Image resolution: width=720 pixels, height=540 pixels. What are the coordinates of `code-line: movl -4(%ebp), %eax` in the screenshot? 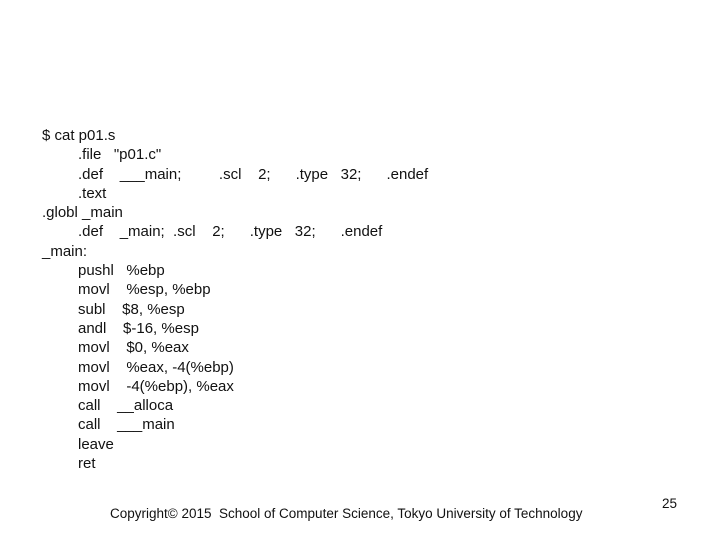 It's located at (156, 386).